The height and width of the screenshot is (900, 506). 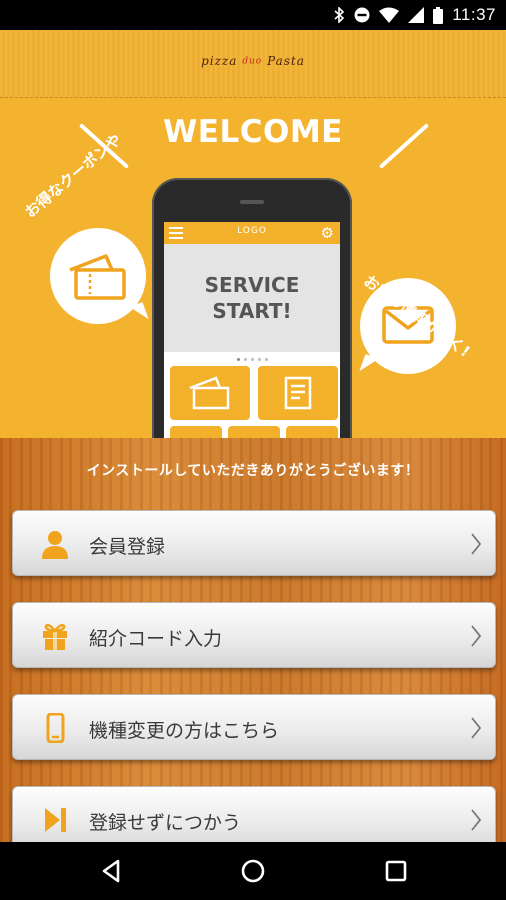 I want to click on recents-icon, so click(x=396, y=871).